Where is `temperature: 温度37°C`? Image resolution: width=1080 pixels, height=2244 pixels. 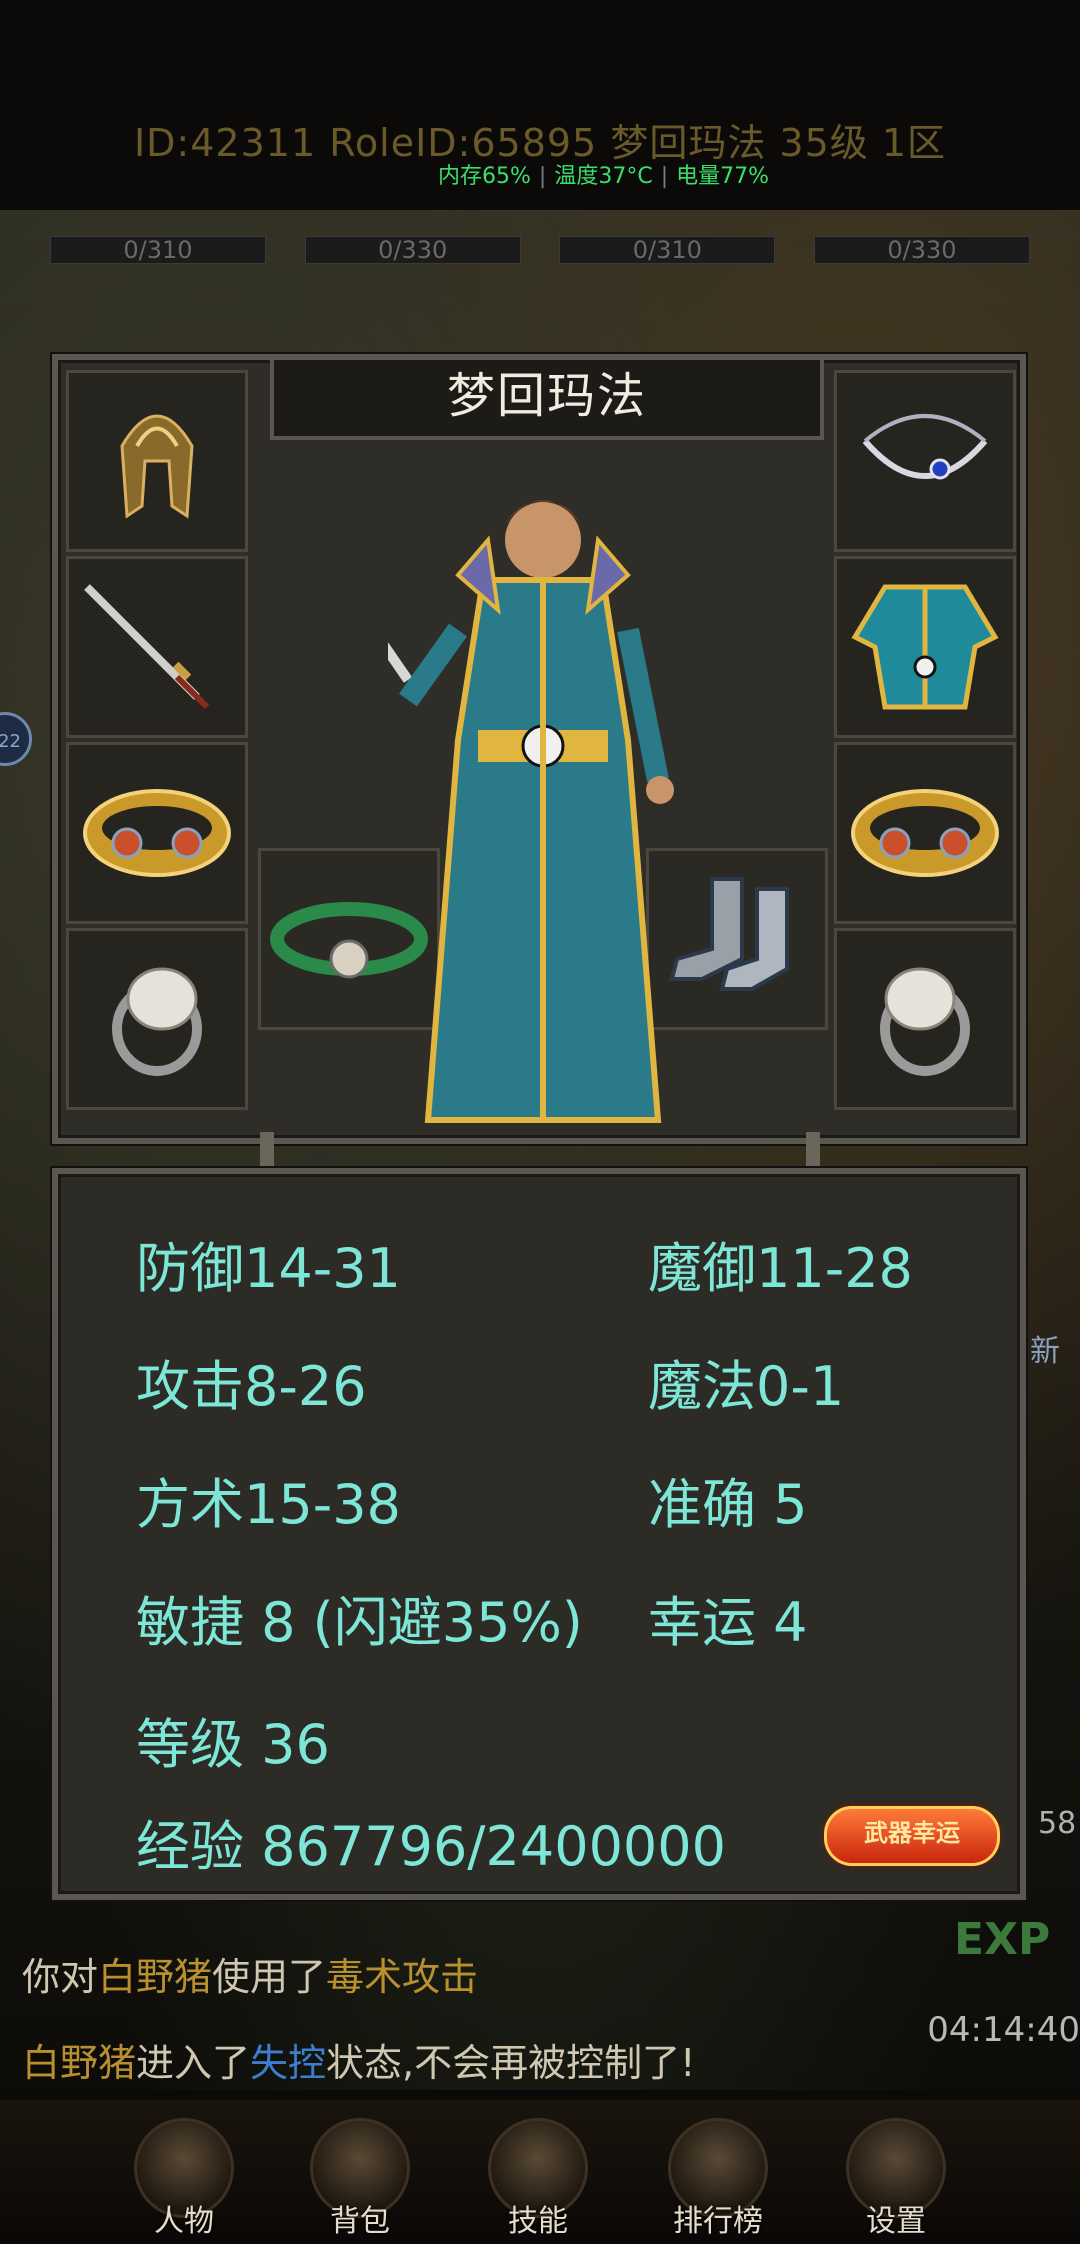 temperature: 温度37°C is located at coordinates (603, 176).